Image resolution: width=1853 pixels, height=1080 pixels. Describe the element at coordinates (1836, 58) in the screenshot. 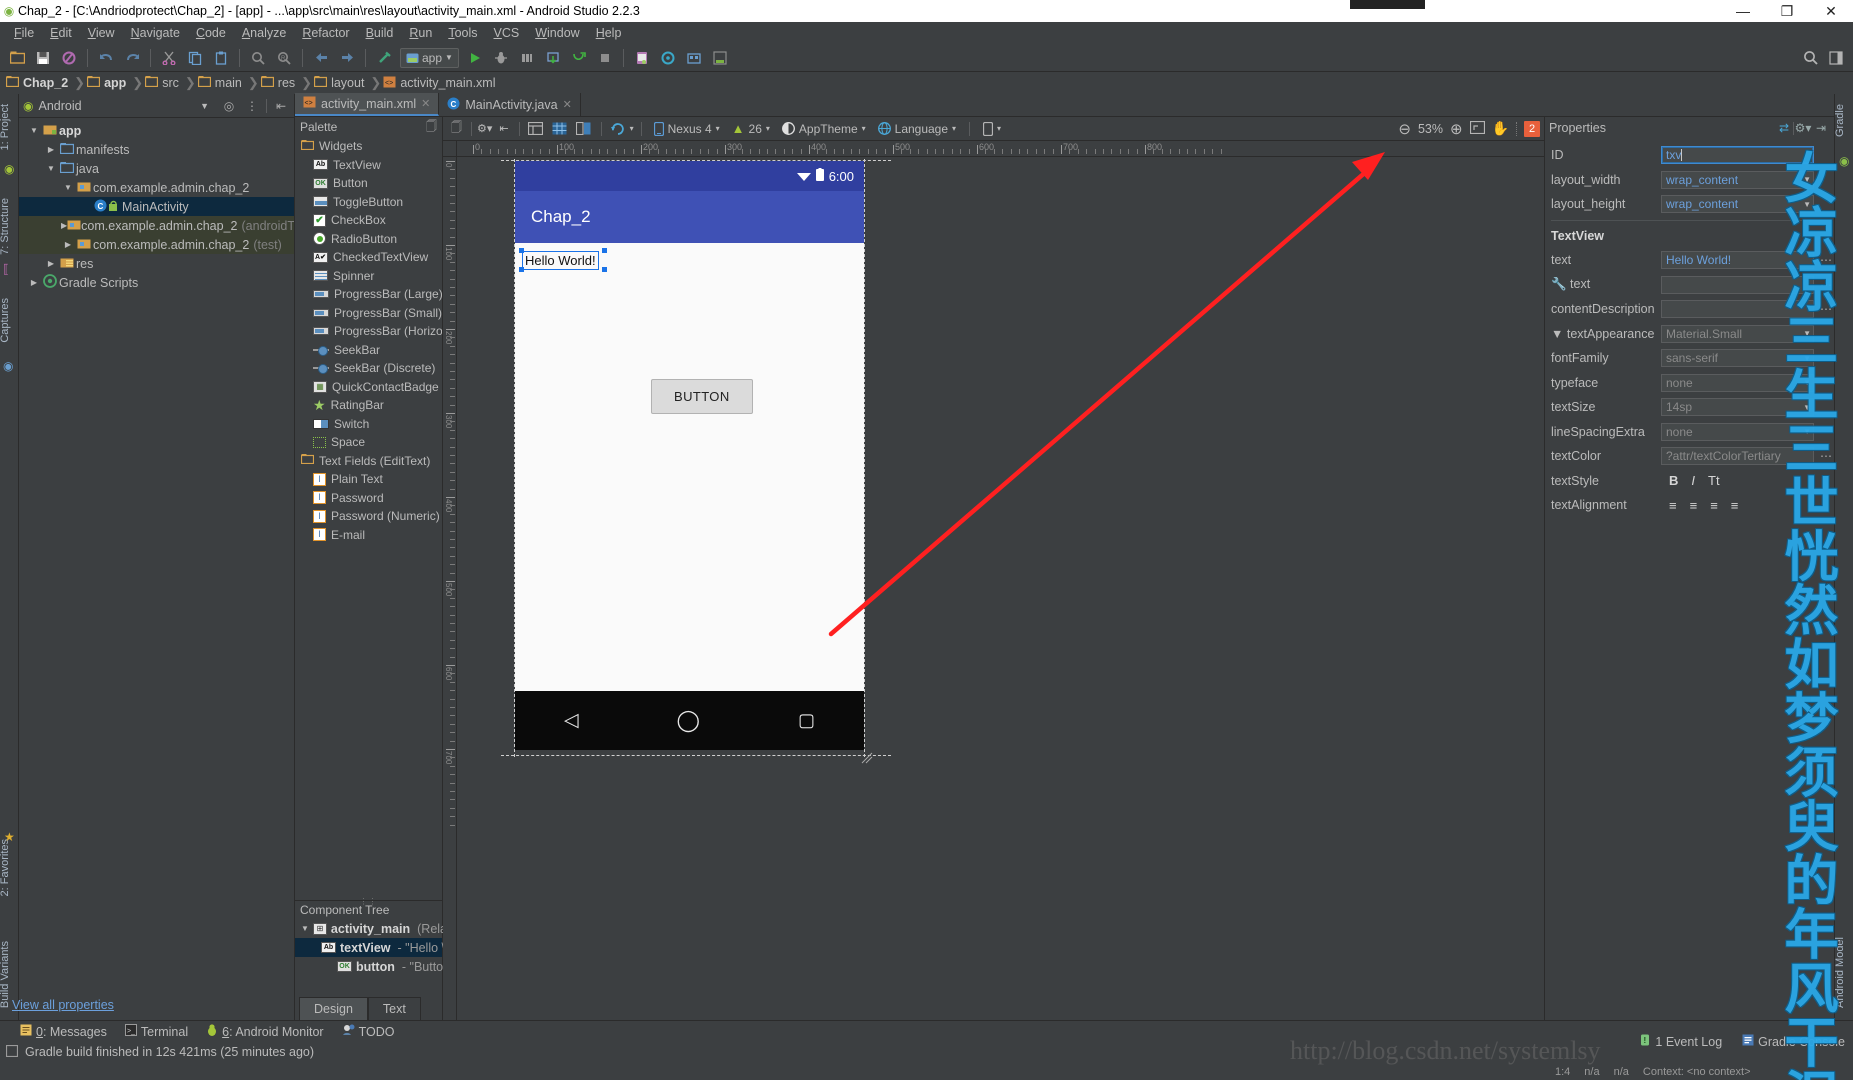

I see `layout-toggle-icon` at that location.